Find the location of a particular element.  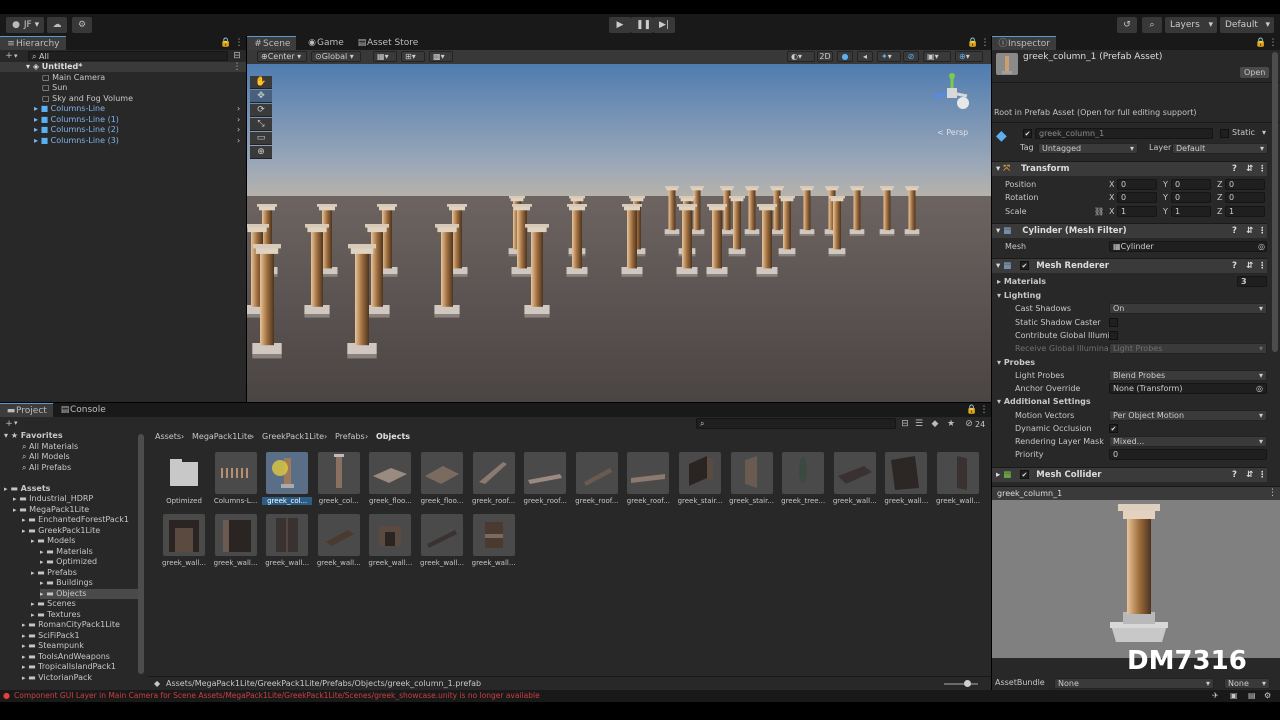

favorite-item: ⌕ All Models is located at coordinates (46, 457).